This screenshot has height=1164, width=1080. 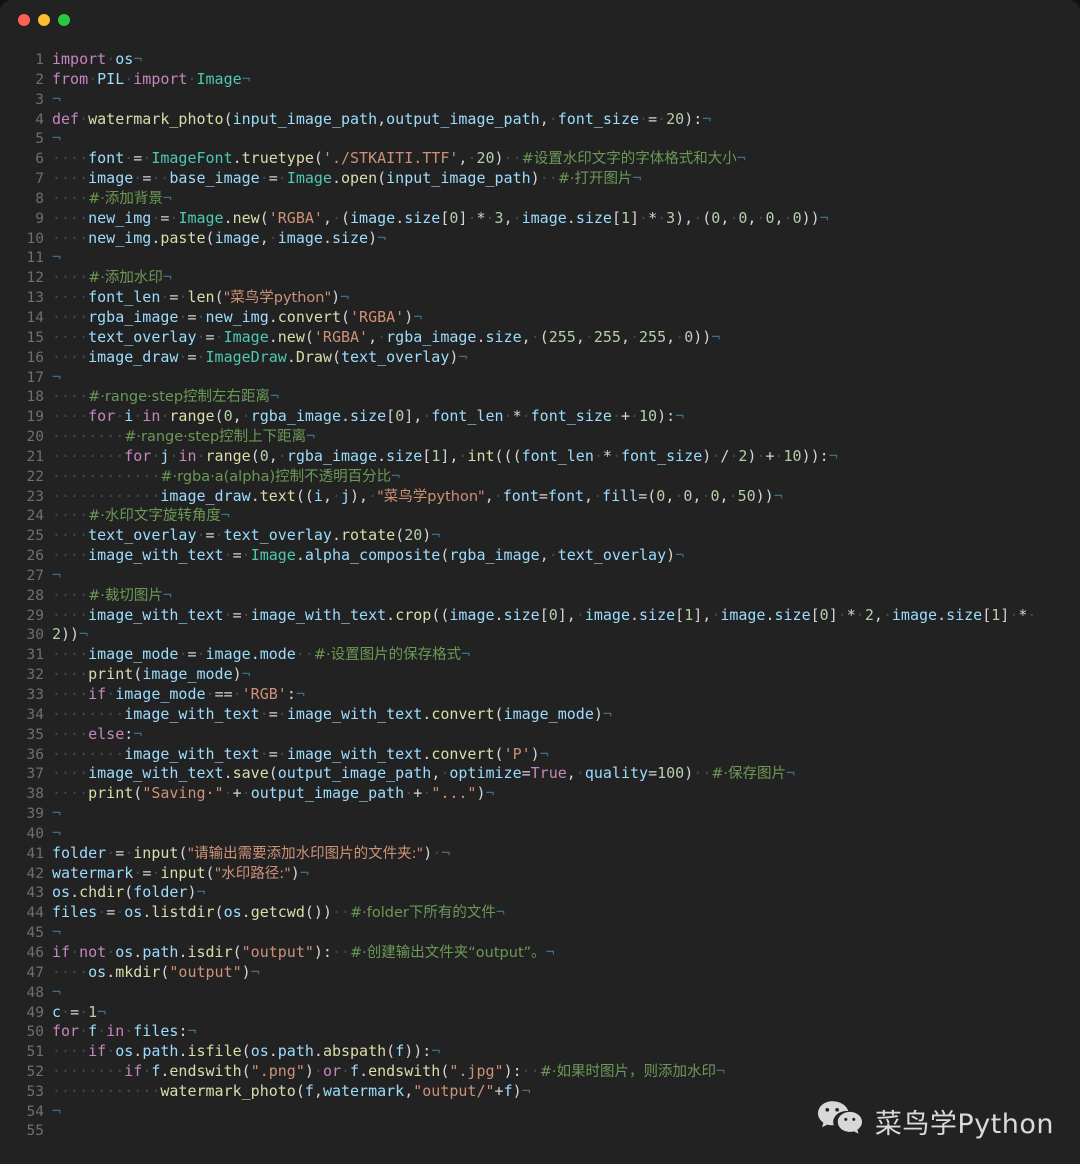 What do you see at coordinates (566, 516) in the screenshot?
I see `line-content: ····#·水印文字旋转角度¬` at bounding box center [566, 516].